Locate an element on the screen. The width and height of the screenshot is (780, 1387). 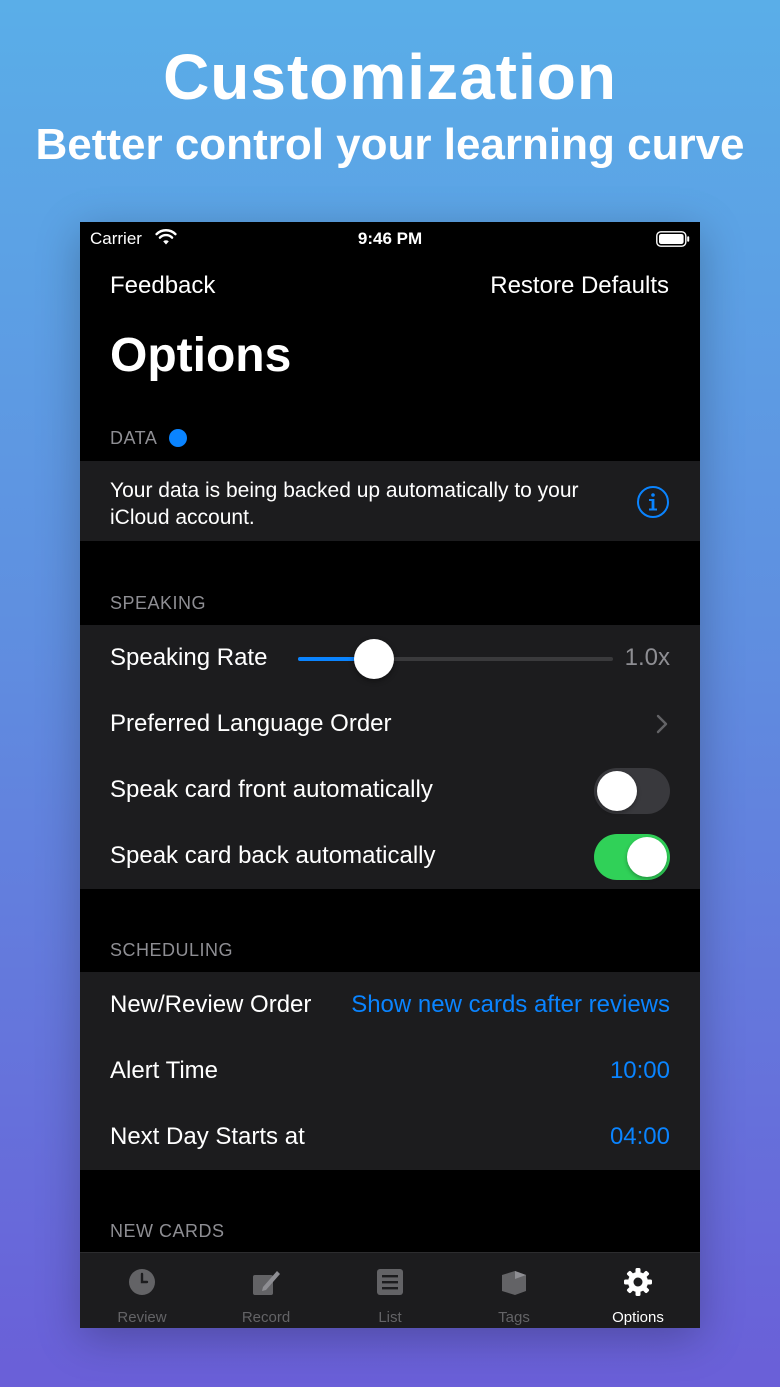
new-review-order-label: New/Review Order is located at coordinates (211, 1004).